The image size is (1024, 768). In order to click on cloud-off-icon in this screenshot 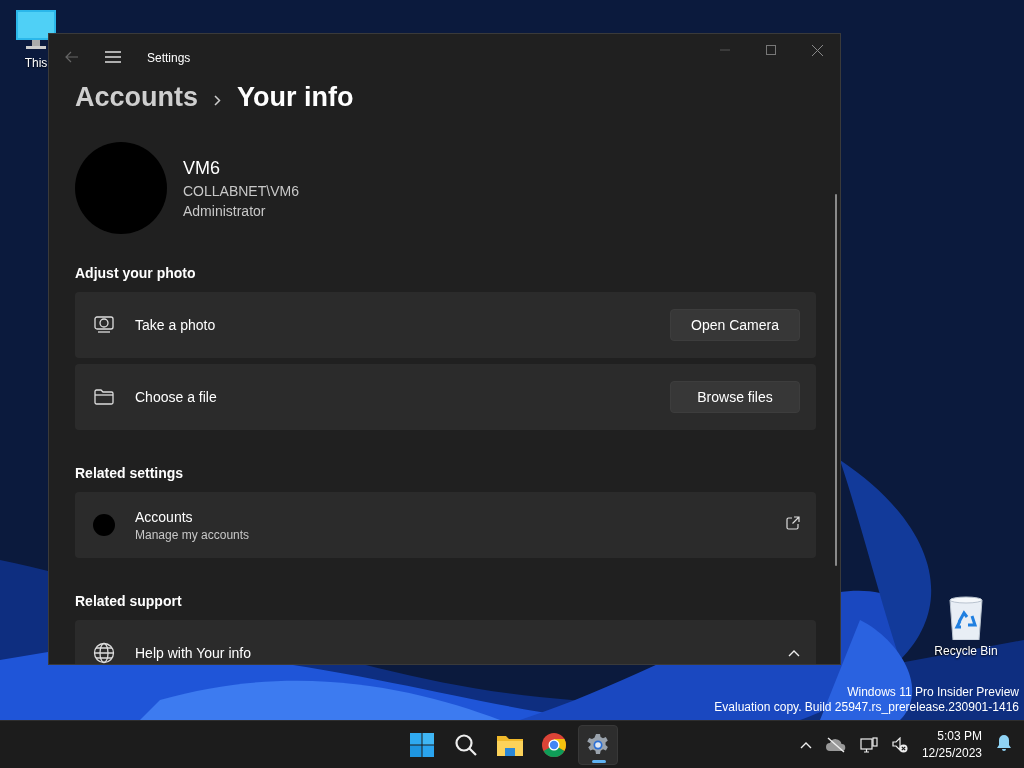, I will do `click(835, 744)`.